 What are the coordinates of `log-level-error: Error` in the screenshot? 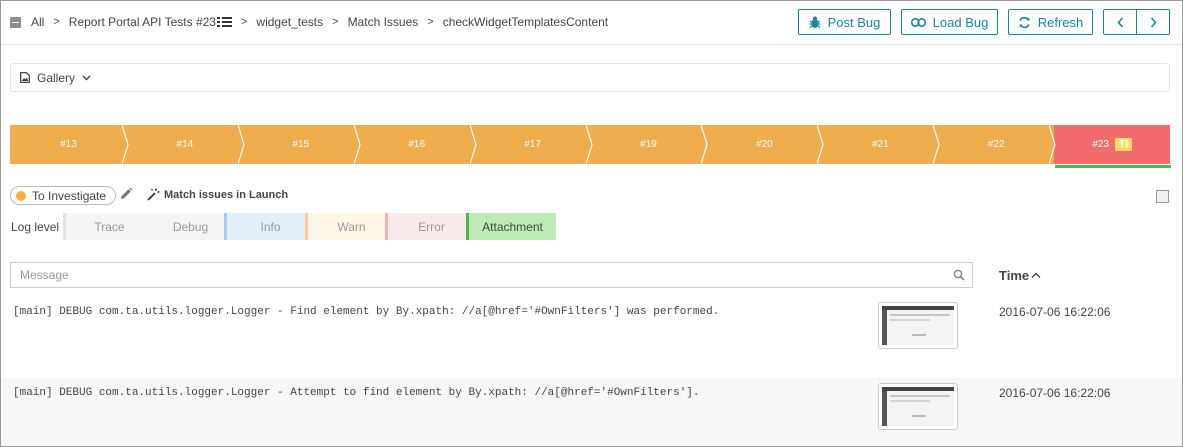 It's located at (430, 226).